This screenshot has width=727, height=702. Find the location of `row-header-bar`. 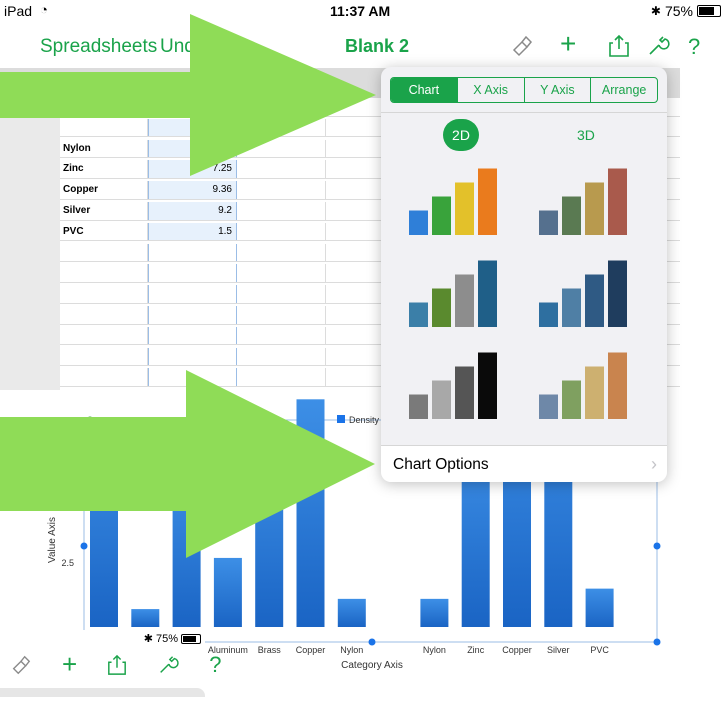

row-header-bar is located at coordinates (30, 244).